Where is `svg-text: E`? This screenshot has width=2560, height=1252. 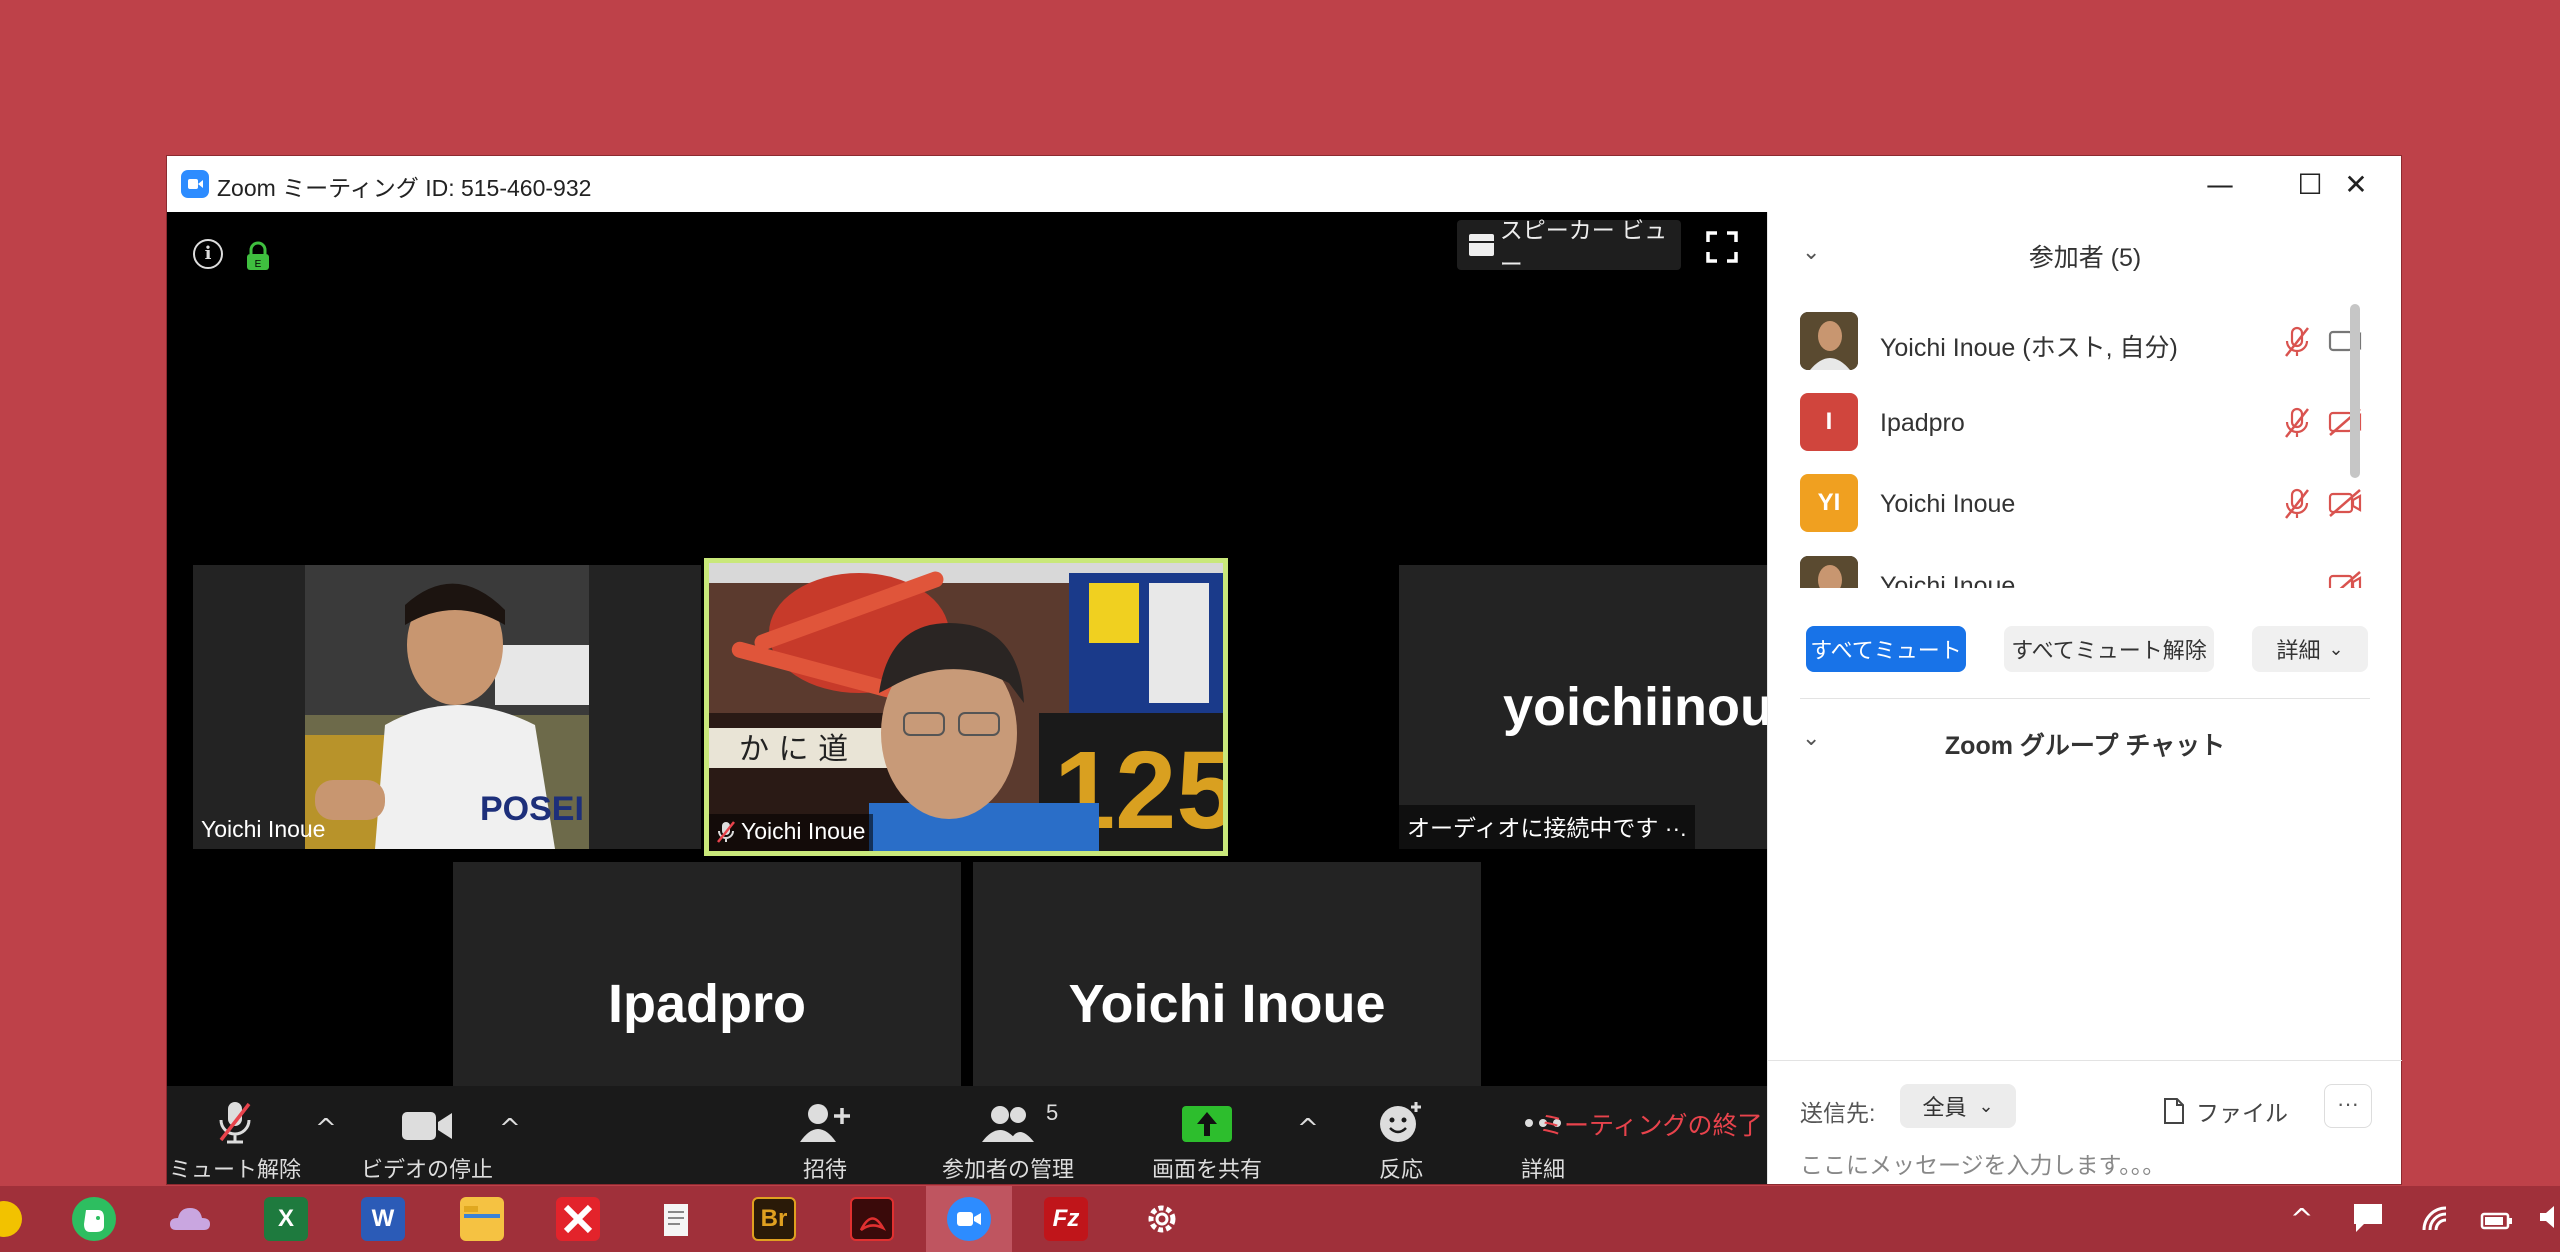 svg-text: E is located at coordinates (258, 264).